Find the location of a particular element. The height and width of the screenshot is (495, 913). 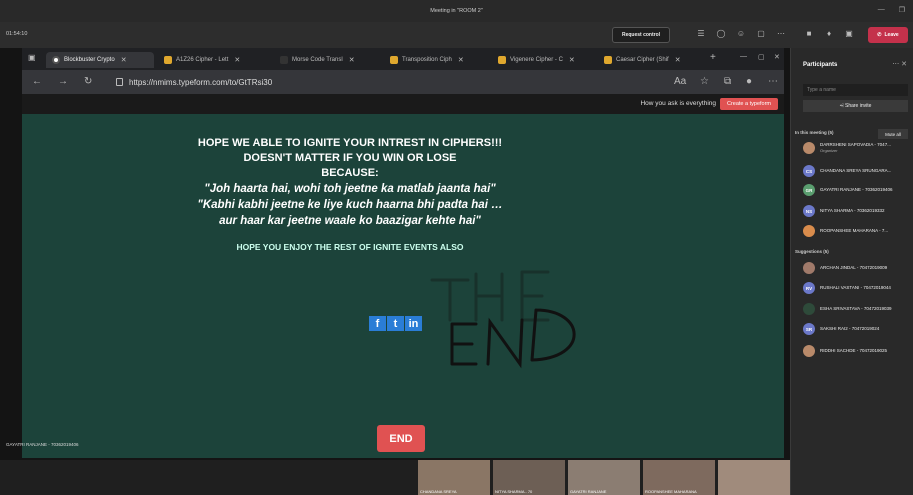

suggestion-row: ESHA SRIVASTAVA - 70472019039 is located at coordinates (847, 309).